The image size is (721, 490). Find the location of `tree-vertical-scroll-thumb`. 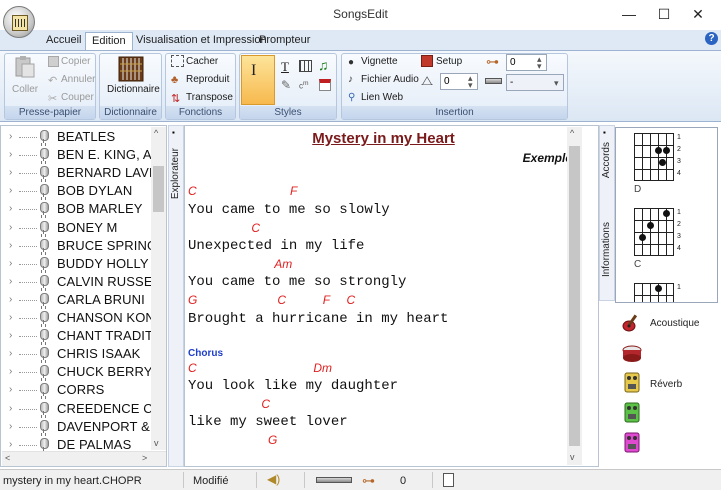

tree-vertical-scroll-thumb is located at coordinates (158, 189).